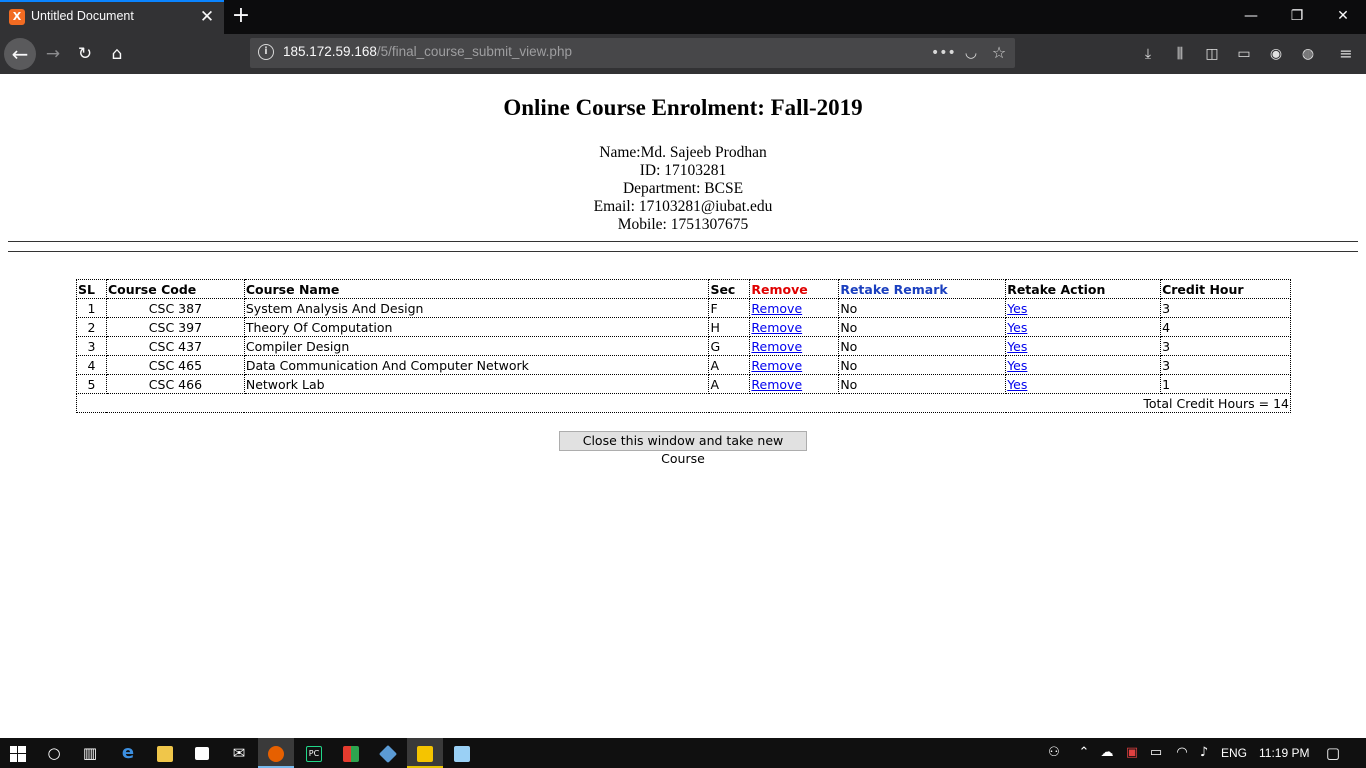 This screenshot has width=1366, height=768. I want to click on sidebar-icon: ◫, so click(1212, 54).